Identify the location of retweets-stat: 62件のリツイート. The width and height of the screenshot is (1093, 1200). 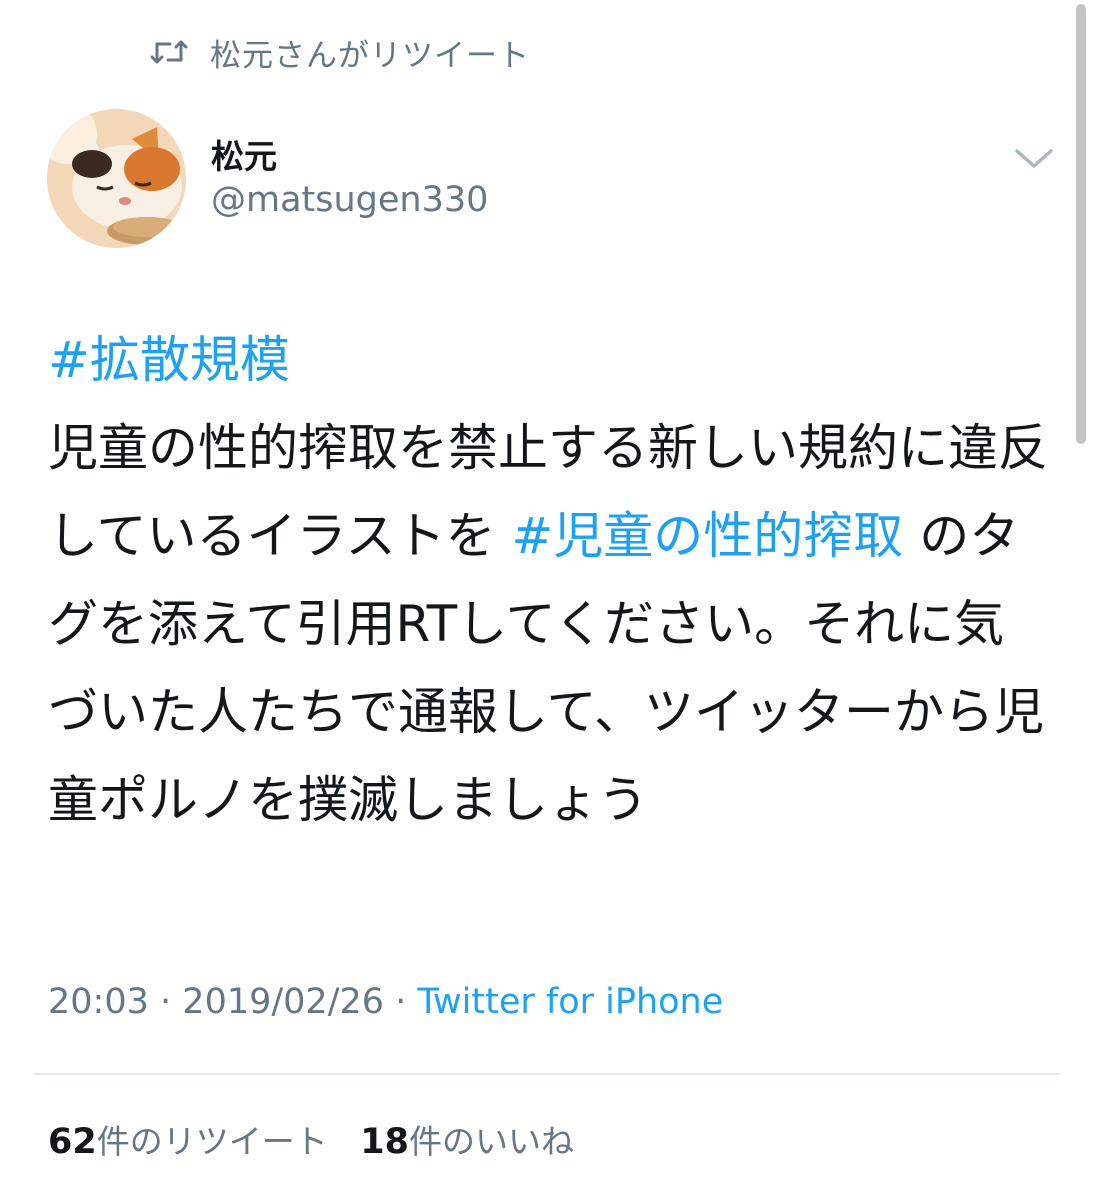
(188, 1142).